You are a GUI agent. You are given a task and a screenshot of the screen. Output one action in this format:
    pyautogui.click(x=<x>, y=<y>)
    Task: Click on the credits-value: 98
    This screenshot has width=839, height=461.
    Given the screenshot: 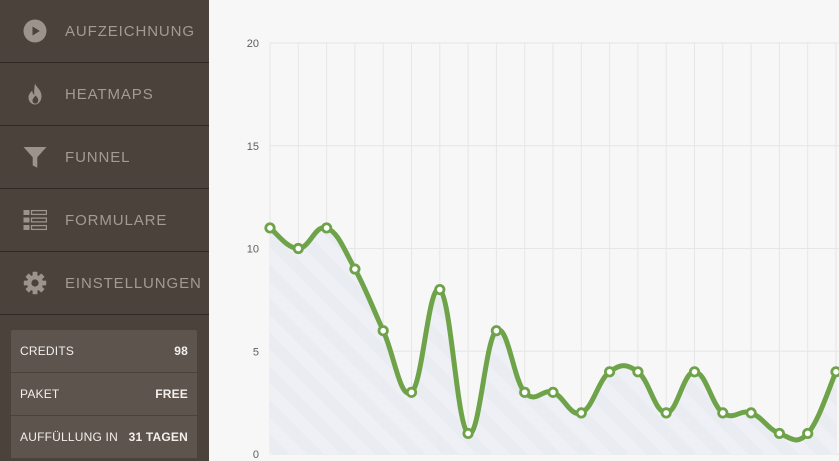 What is the action you would take?
    pyautogui.click(x=181, y=351)
    